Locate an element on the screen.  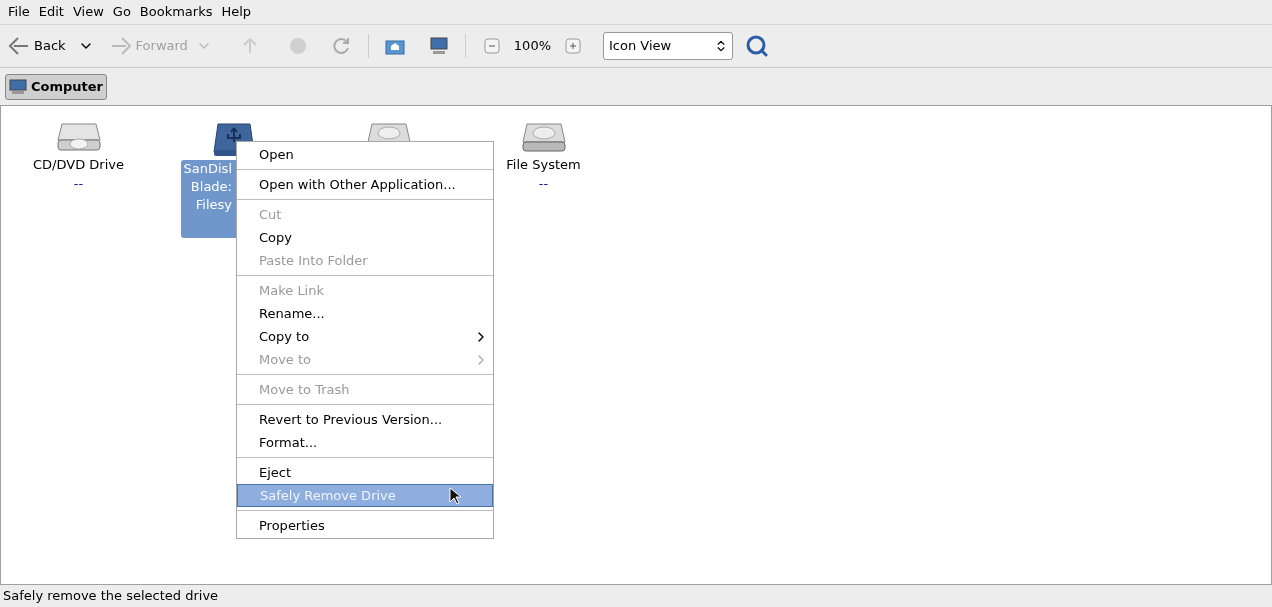
zoom-in-icon is located at coordinates (573, 46).